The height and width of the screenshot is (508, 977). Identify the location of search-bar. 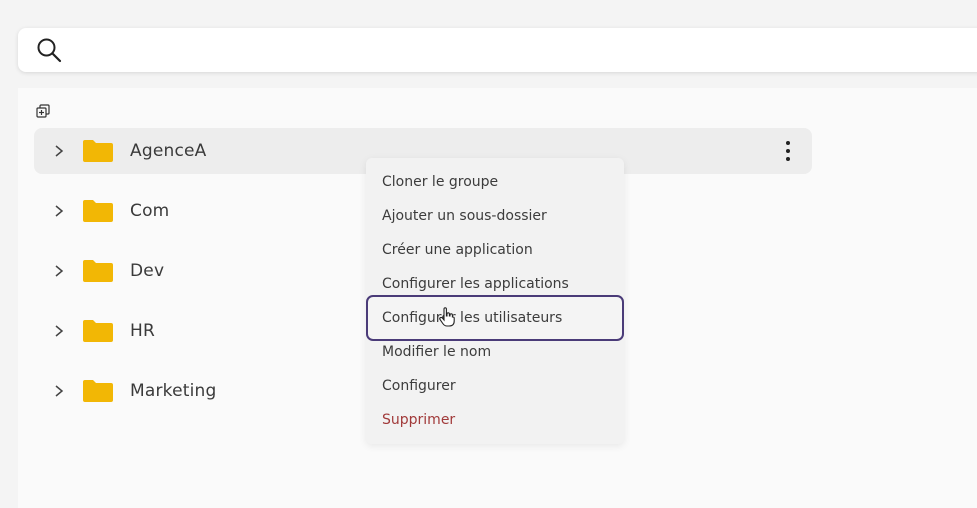
(497, 50).